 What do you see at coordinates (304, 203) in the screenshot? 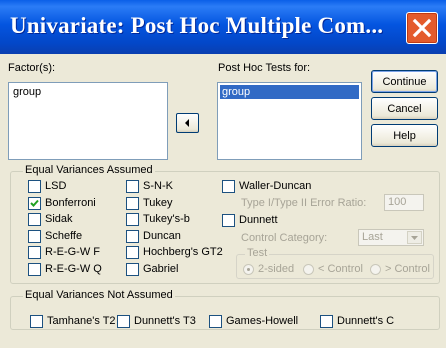
I see `error-ratio-label: Type I/Type II Error Ratio:` at bounding box center [304, 203].